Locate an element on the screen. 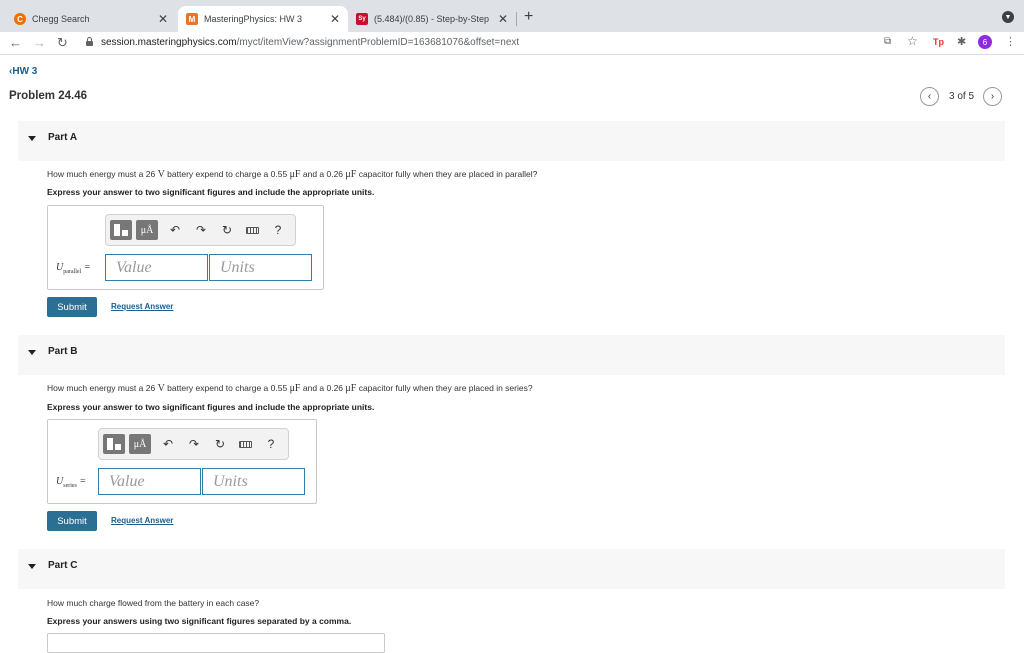  chevron-left-icon: ‹ is located at coordinates (929, 96).